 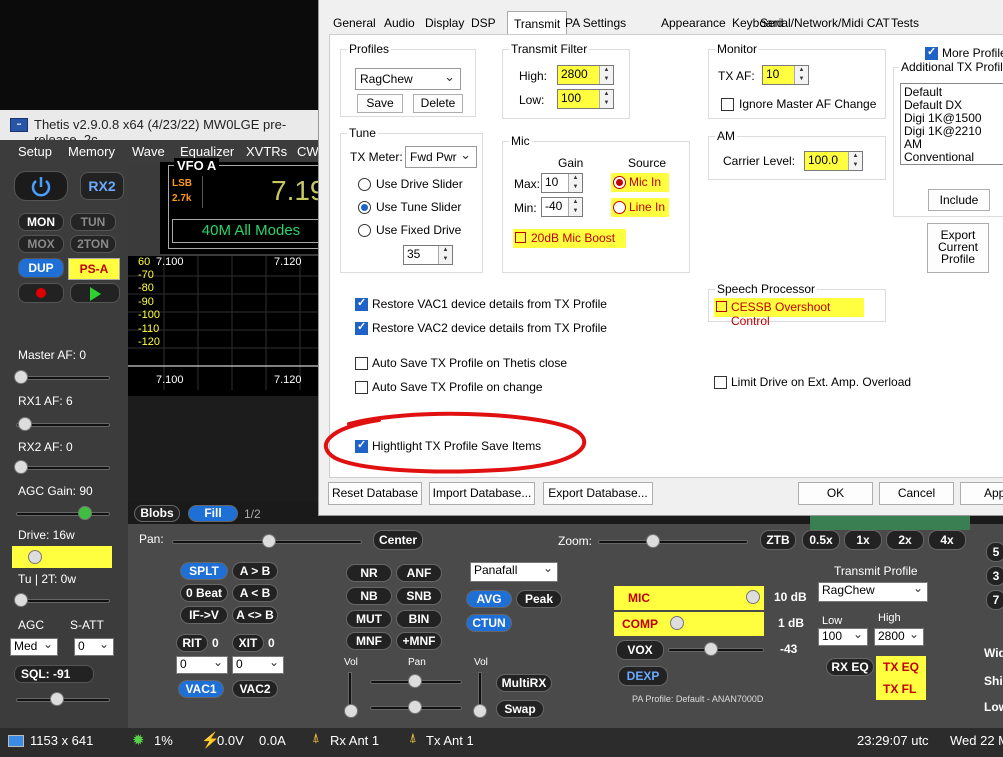 I want to click on tx-fl-button: TX FL, so click(x=899, y=689).